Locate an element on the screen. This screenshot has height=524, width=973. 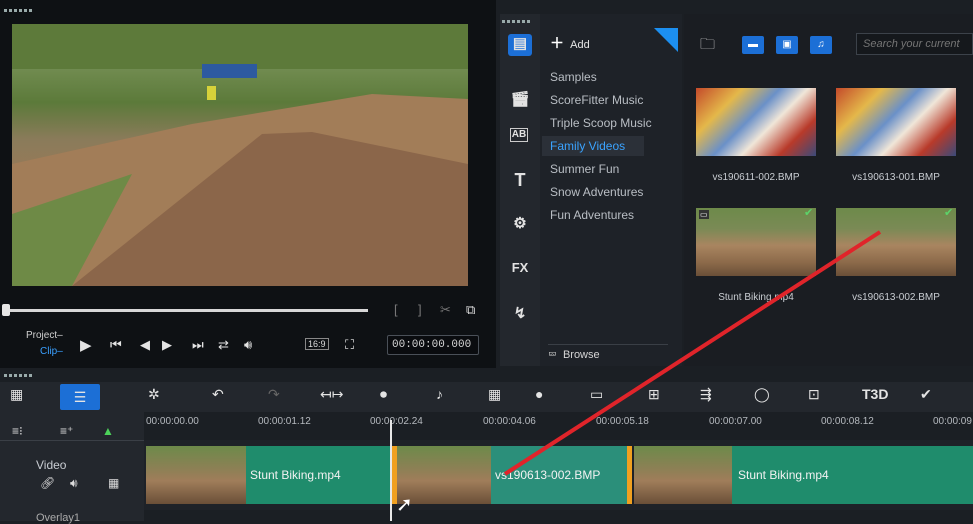
scrub-bar is located at coordinates (188, 310).